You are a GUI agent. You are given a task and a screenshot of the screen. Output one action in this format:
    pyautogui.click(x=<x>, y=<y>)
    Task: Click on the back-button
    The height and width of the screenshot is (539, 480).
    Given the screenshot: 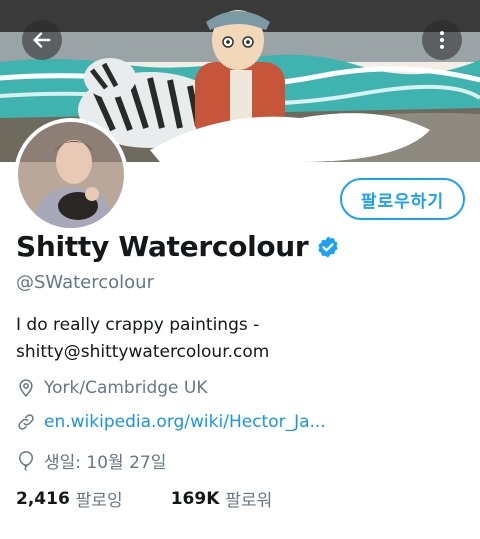 What is the action you would take?
    pyautogui.click(x=42, y=40)
    